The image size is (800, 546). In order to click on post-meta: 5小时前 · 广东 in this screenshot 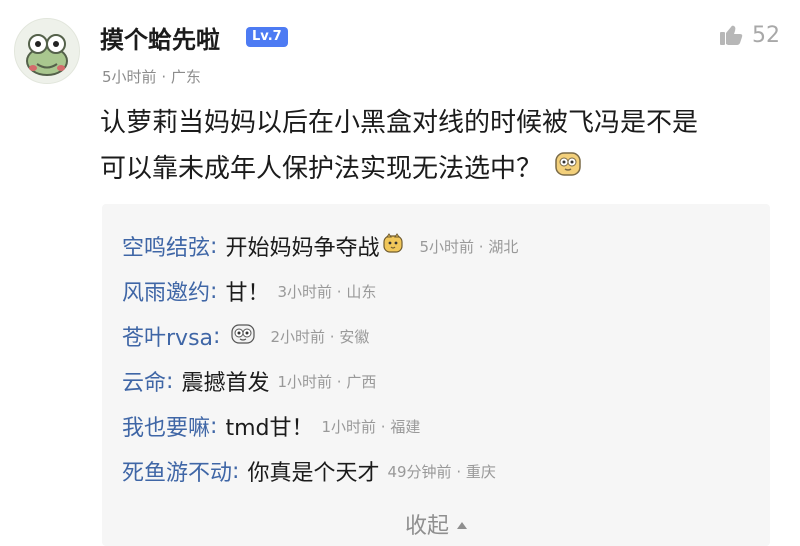, I will do `click(151, 76)`.